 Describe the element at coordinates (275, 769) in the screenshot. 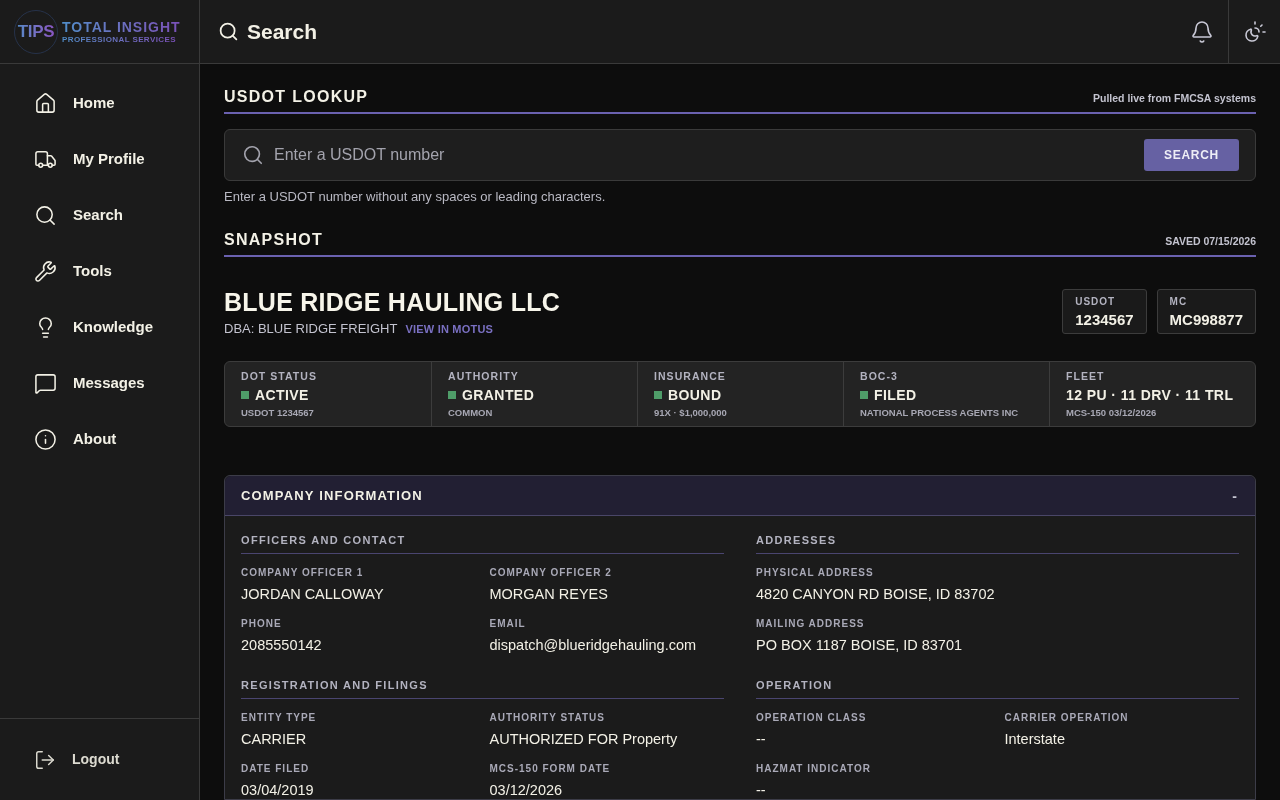

I see `field-label: DATE FILED` at that location.